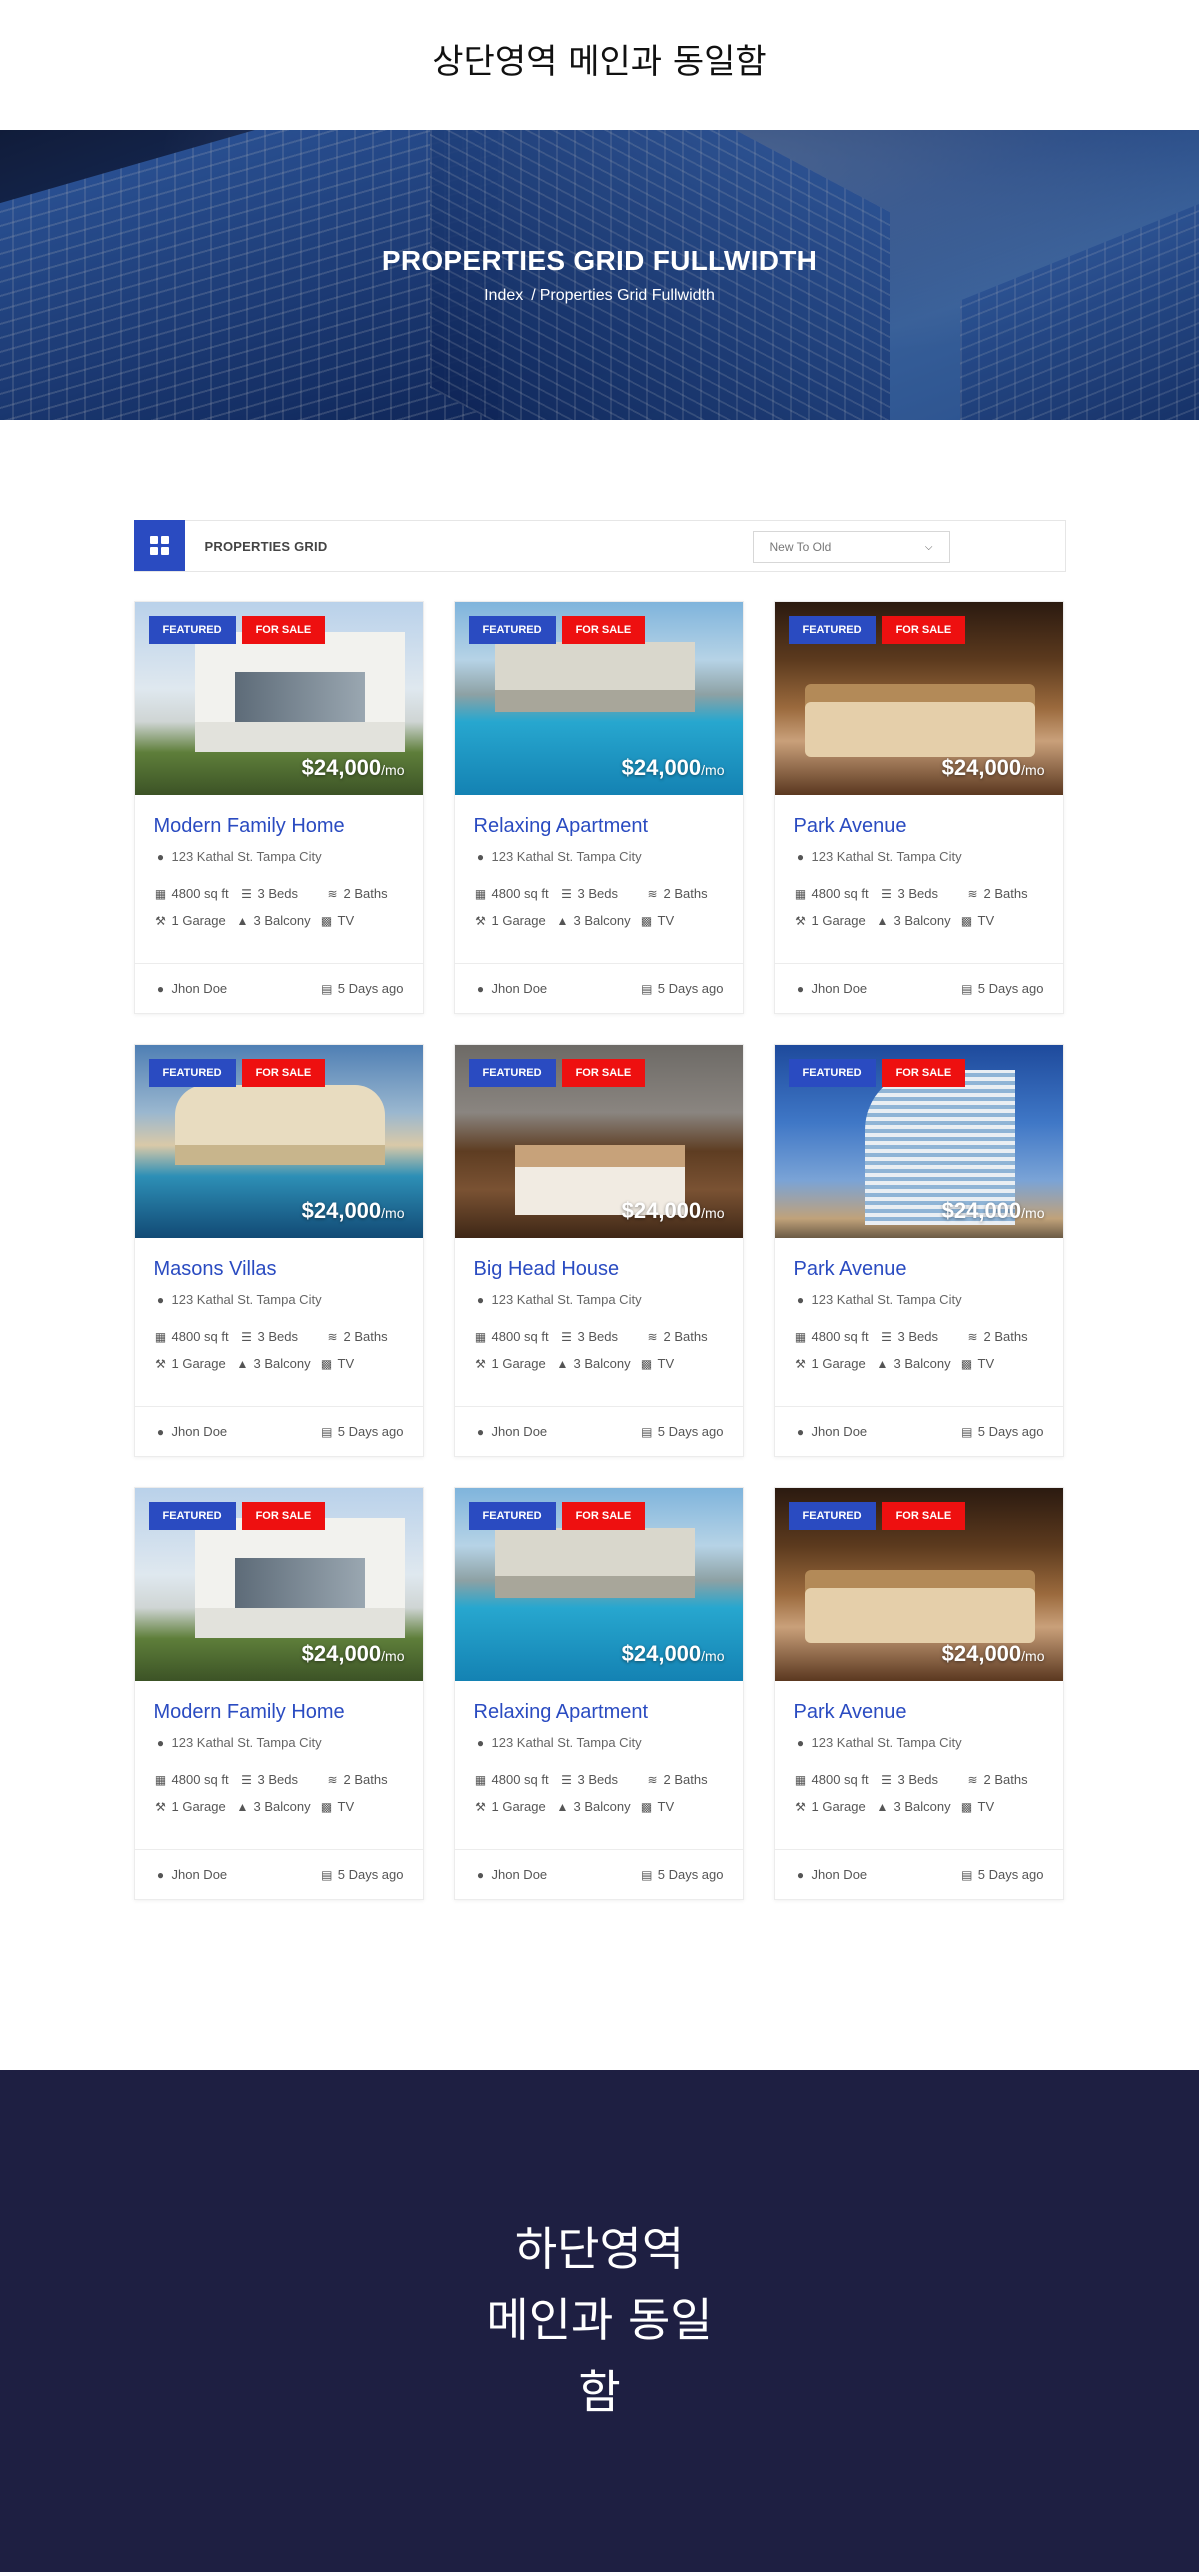 Image resolution: width=1199 pixels, height=2572 pixels. Describe the element at coordinates (199, 1431) in the screenshot. I see `agent-name: Jhon Doe` at that location.